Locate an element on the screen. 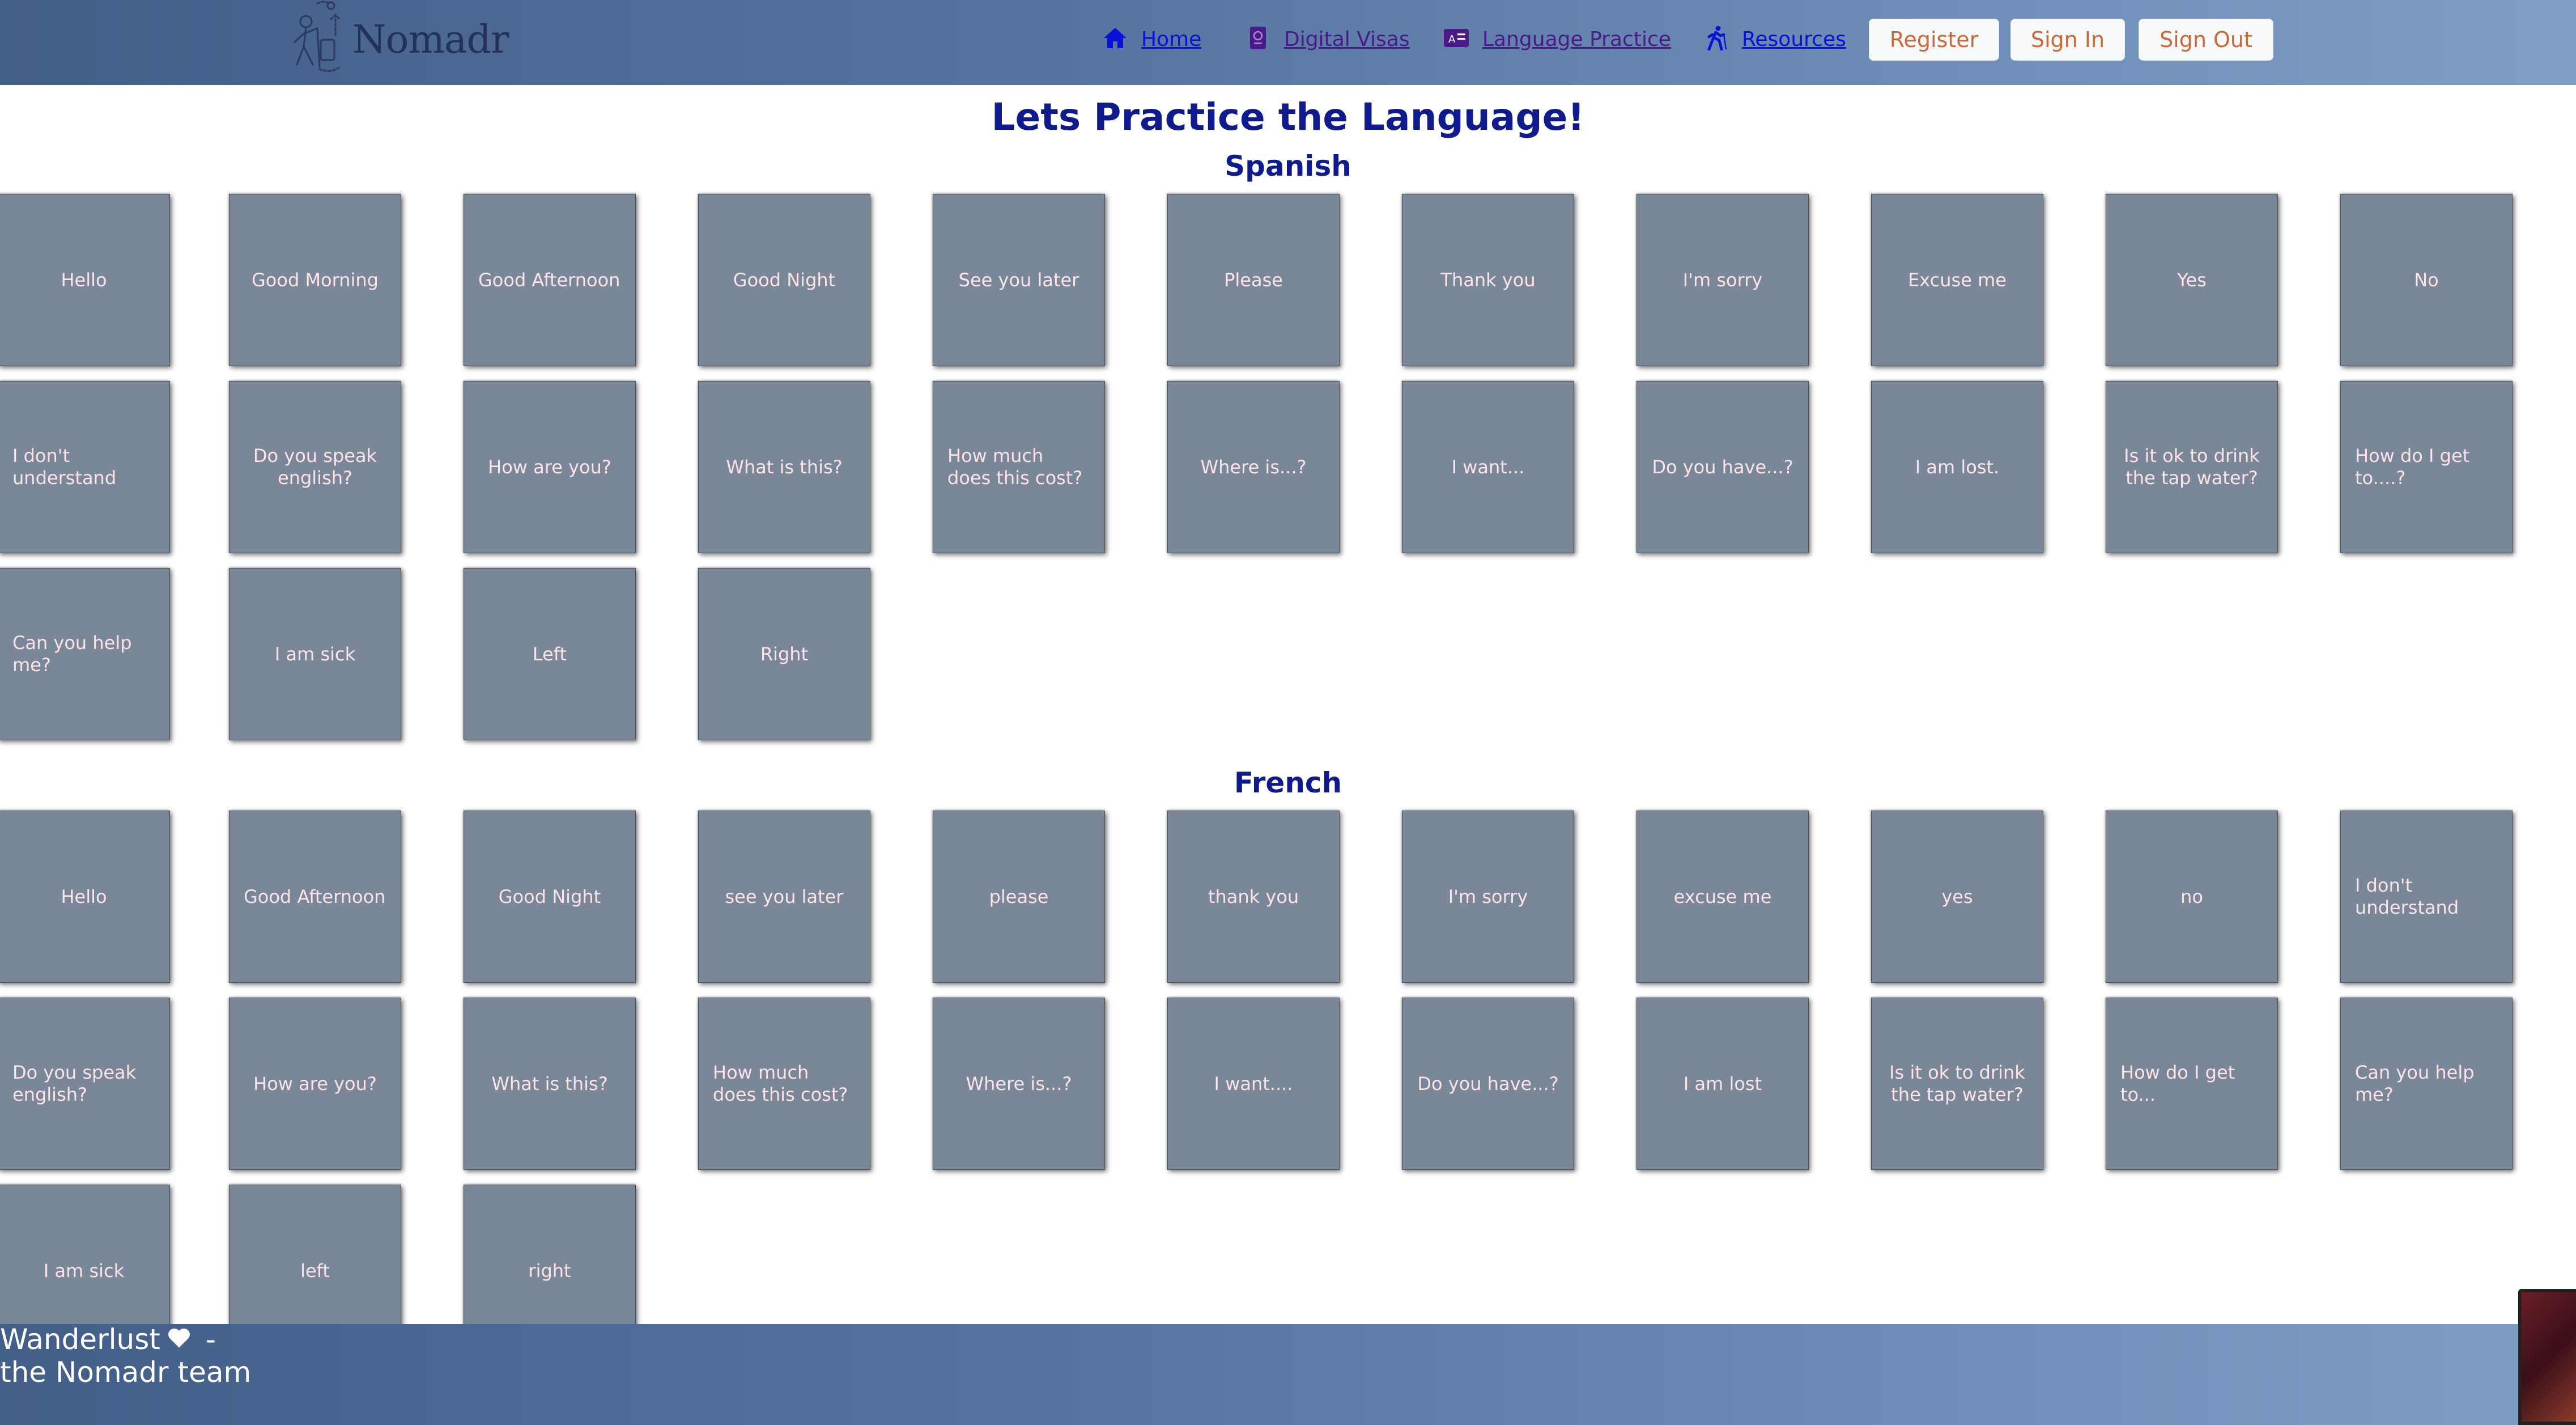 This screenshot has width=2576, height=1425. passport-icon is located at coordinates (1258, 39).